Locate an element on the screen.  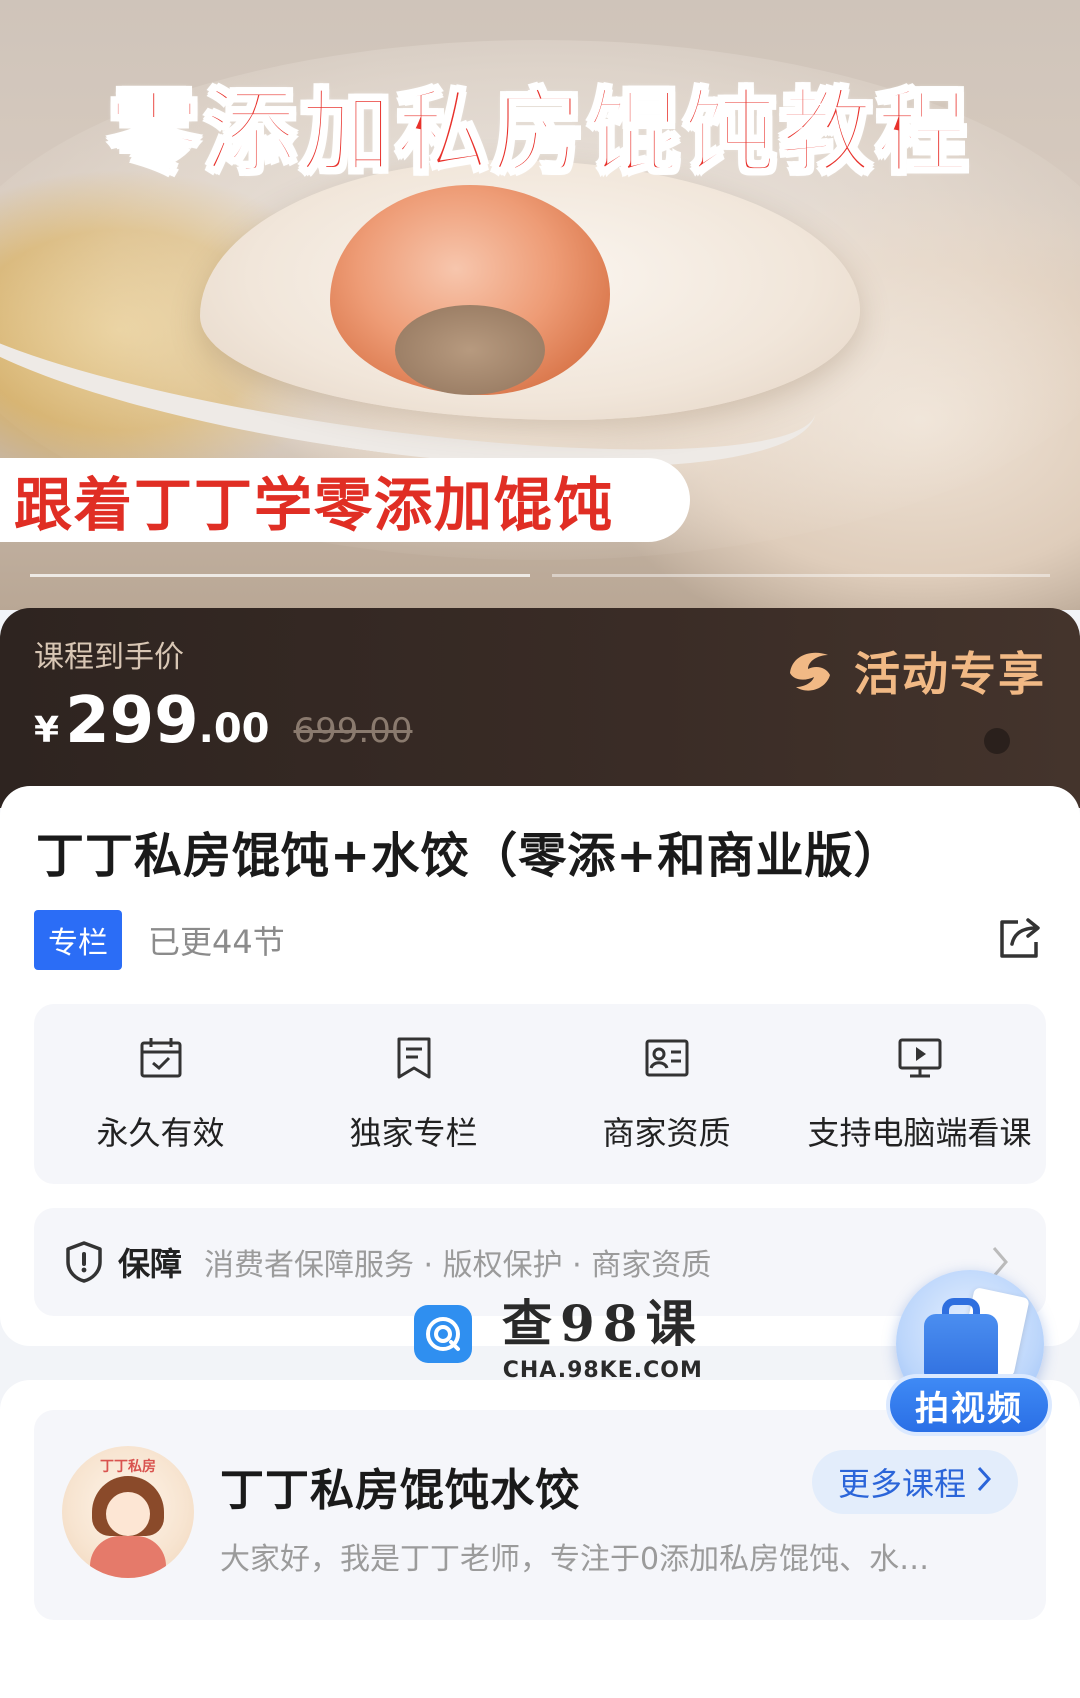
watermark-logo-icon is located at coordinates (443, 1333).